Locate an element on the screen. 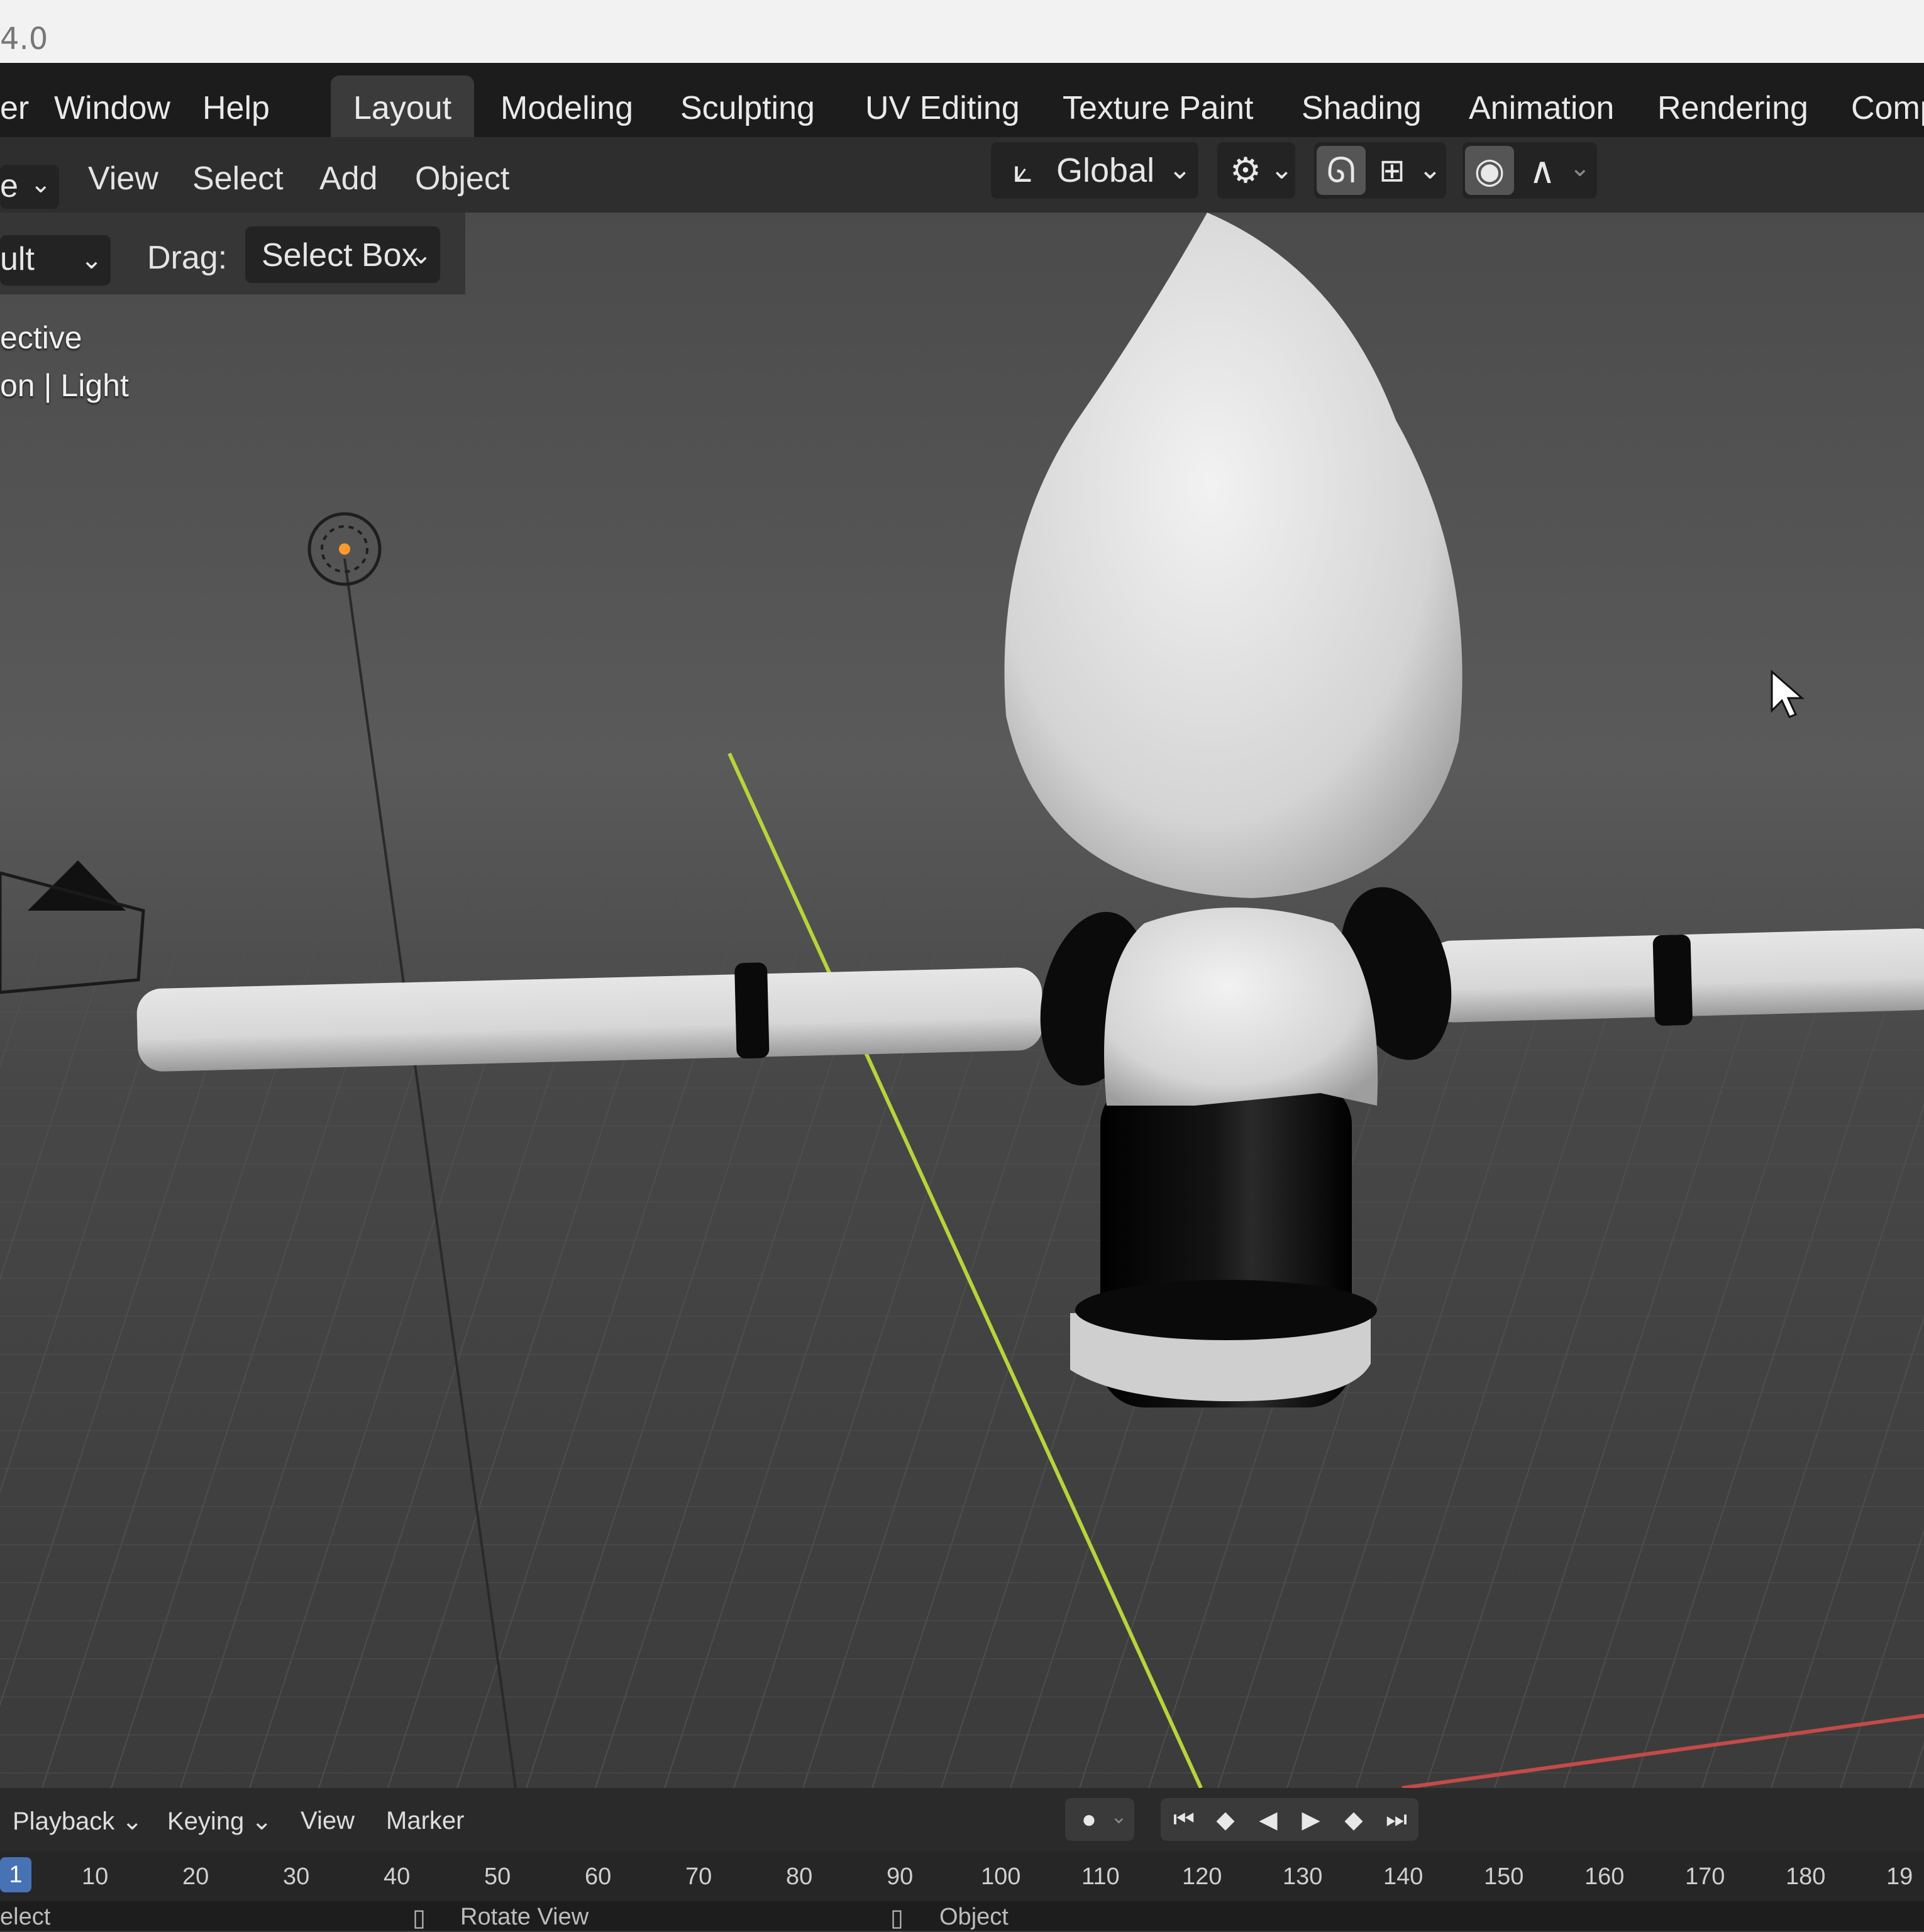 Image resolution: width=1924 pixels, height=1932 pixels. mode-dropdown: e ⌄ is located at coordinates (29, 187).